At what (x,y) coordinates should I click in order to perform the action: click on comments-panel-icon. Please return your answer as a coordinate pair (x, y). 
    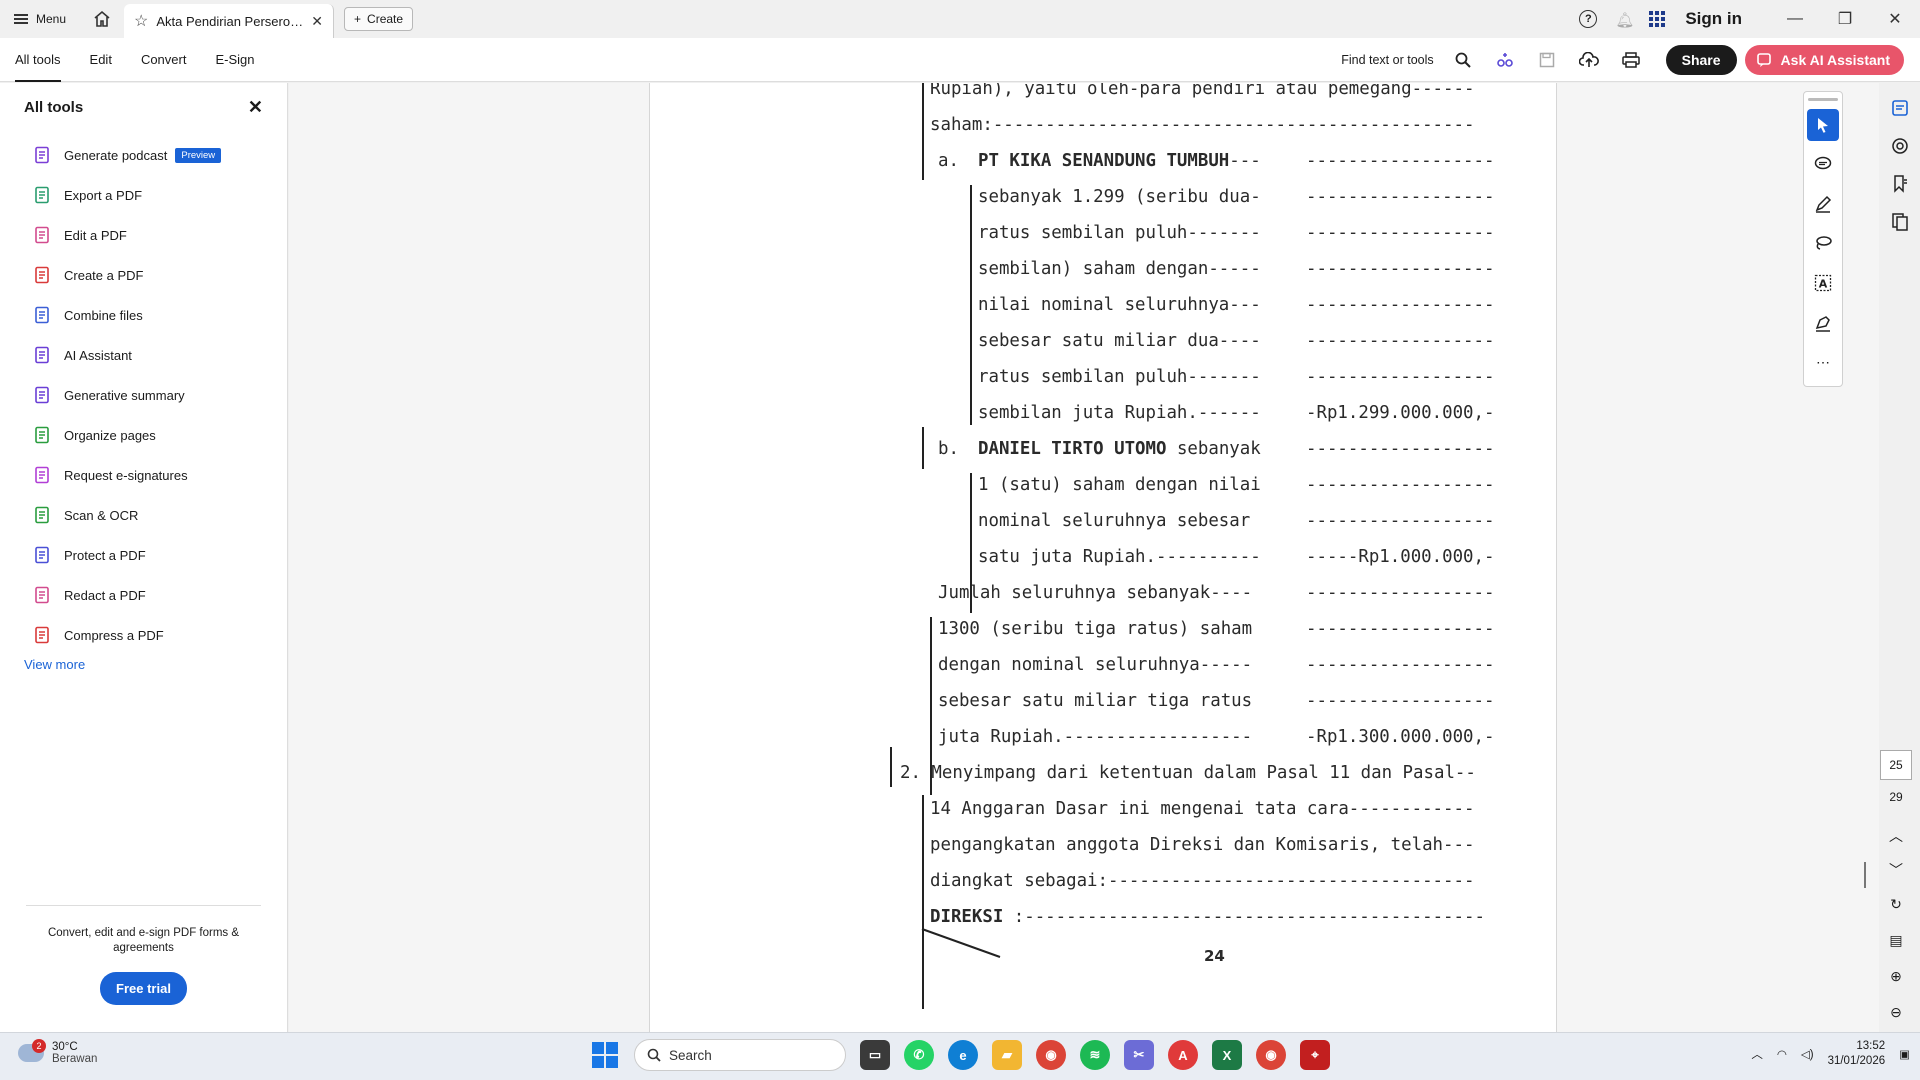
    Looking at the image, I should click on (1900, 146).